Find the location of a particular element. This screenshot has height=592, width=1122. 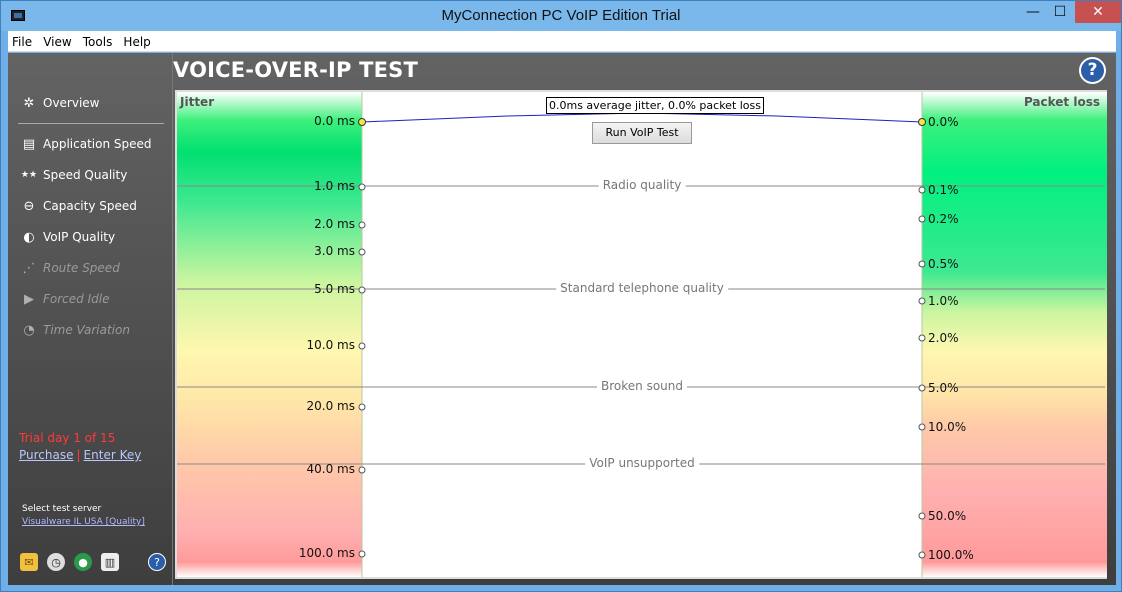

email-icon: ✉ is located at coordinates (29, 562).